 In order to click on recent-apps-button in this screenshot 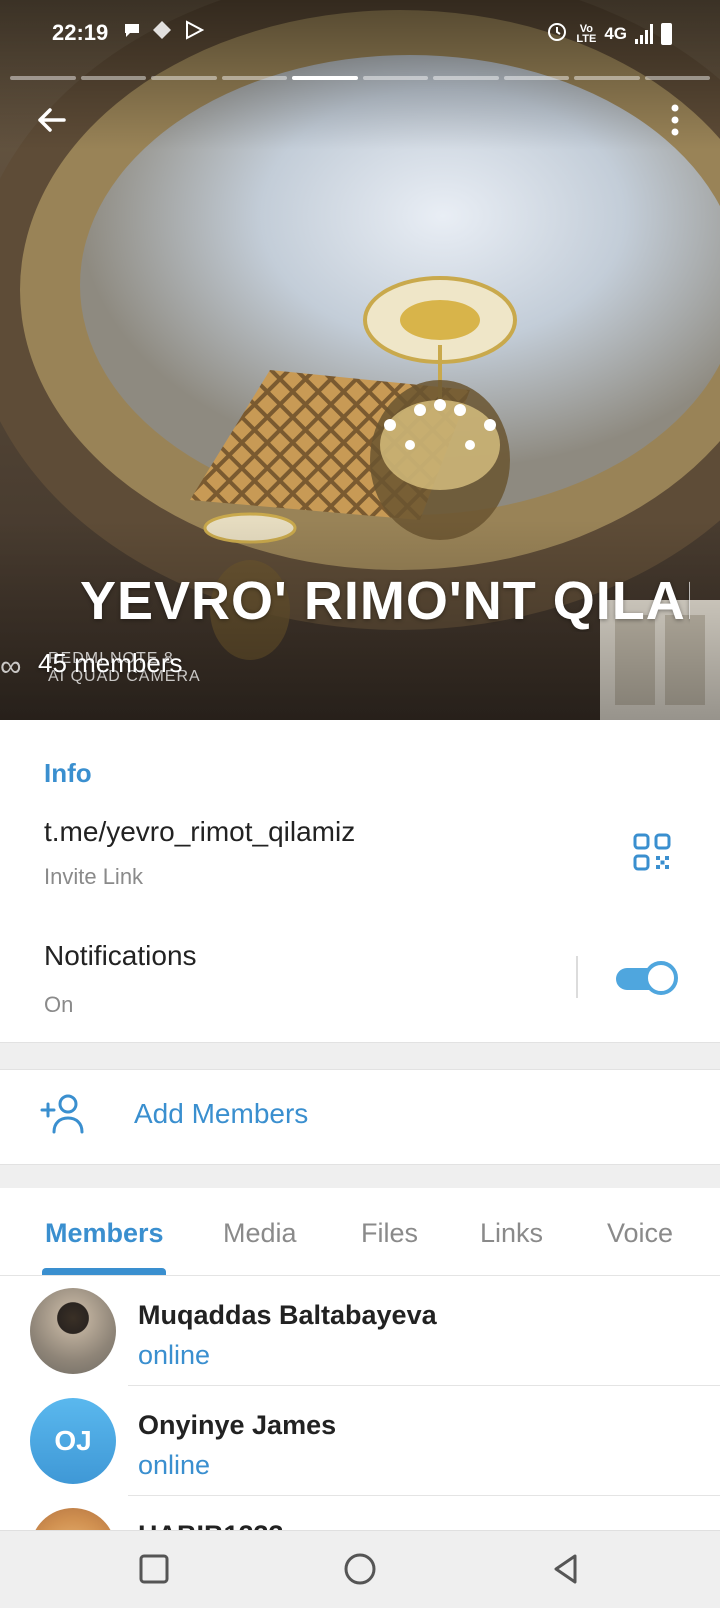, I will do `click(154, 1569)`.